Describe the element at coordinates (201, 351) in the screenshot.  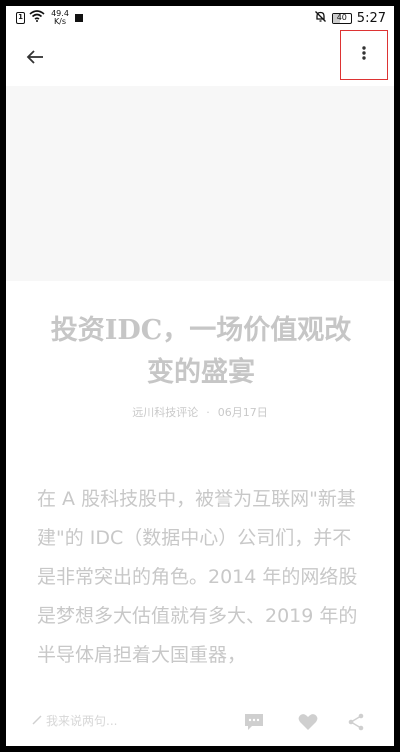
I see `article-title: 投资IDC，一场价值观改变的盛宴` at that location.